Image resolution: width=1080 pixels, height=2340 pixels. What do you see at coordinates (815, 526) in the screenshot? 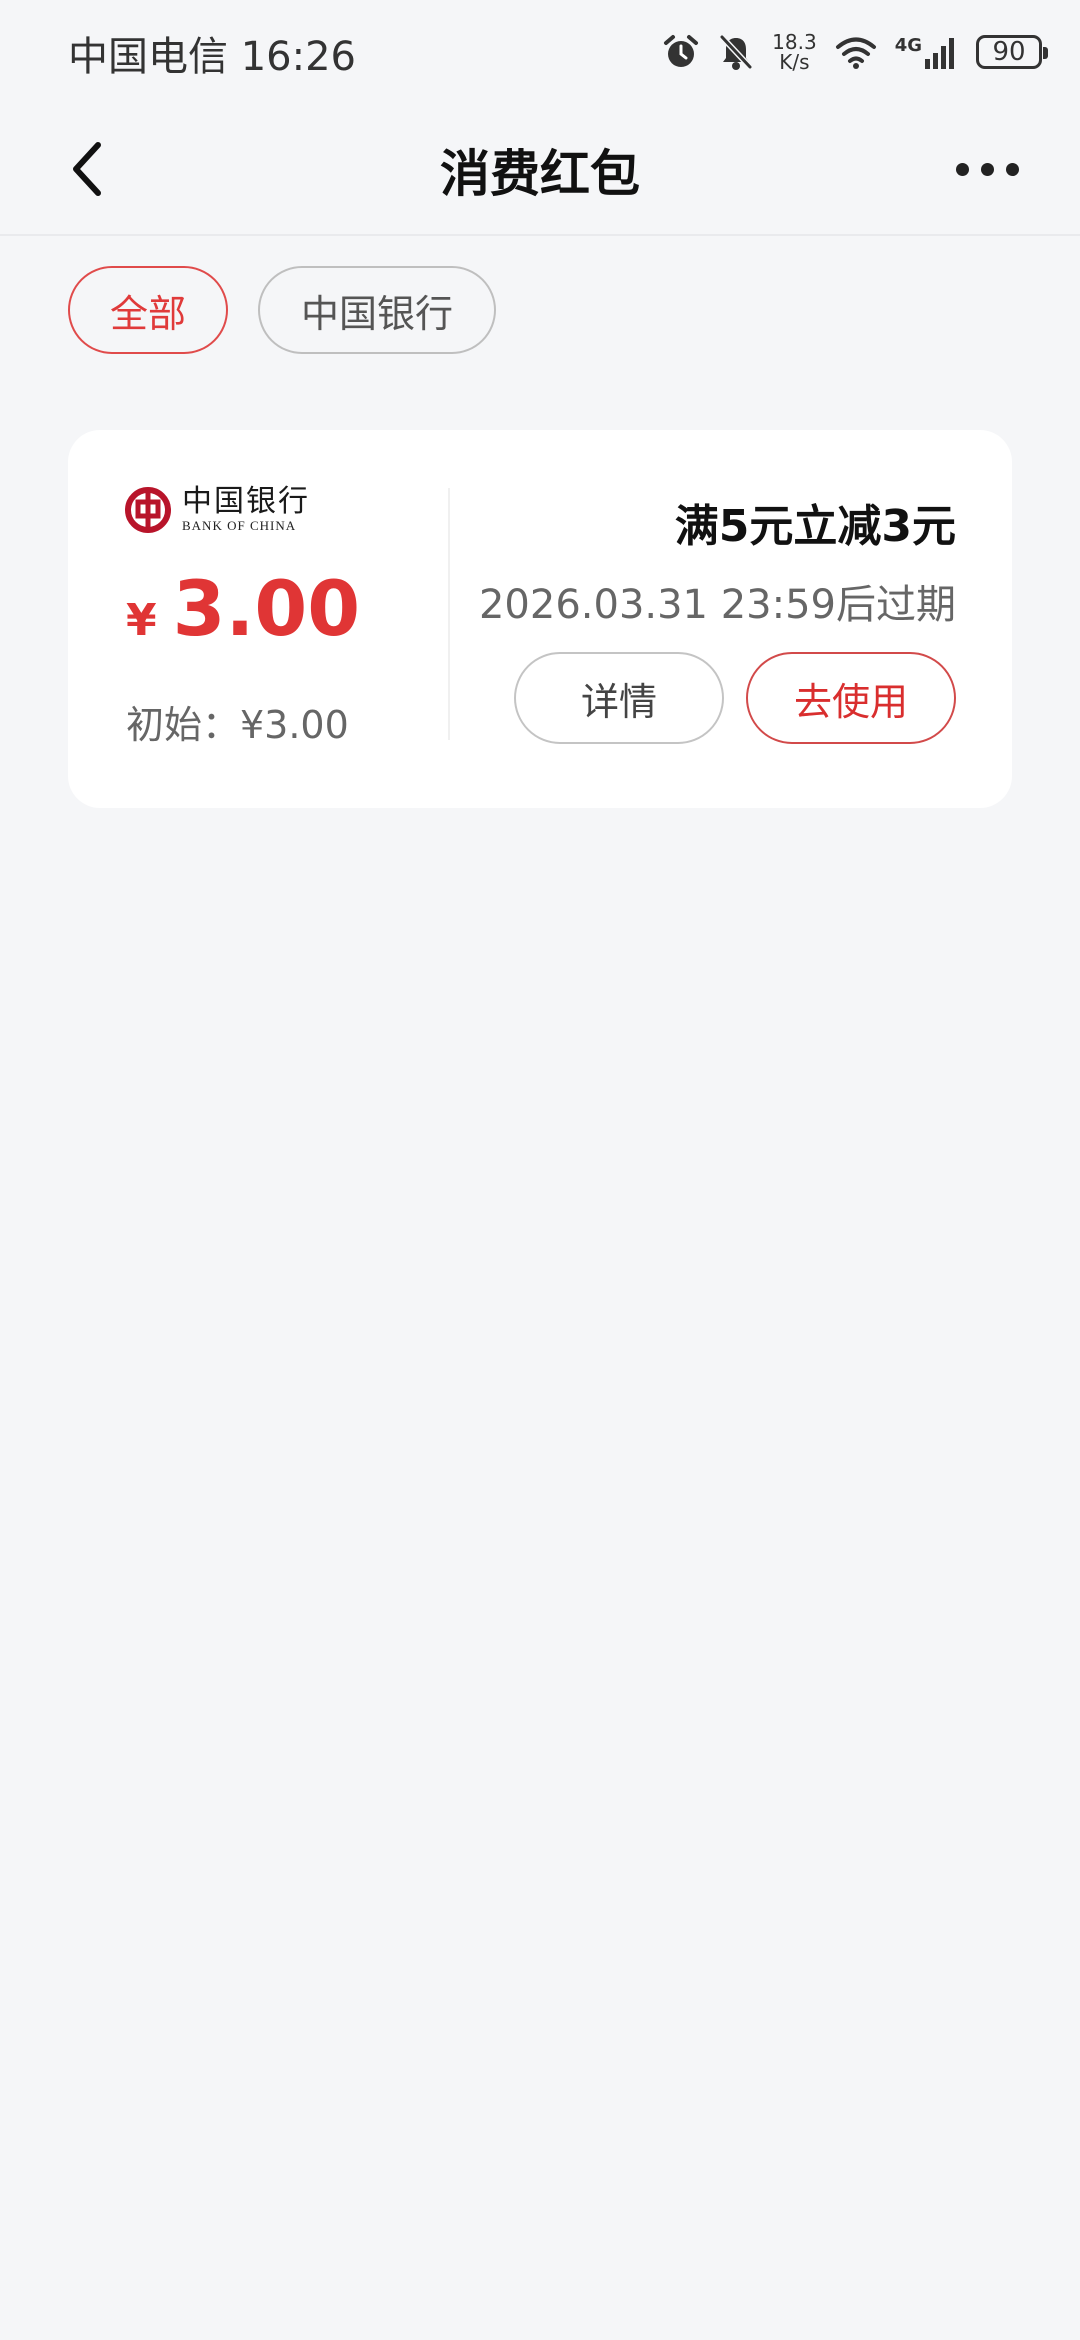
I see `coupon-condition: 满5元立减3元` at bounding box center [815, 526].